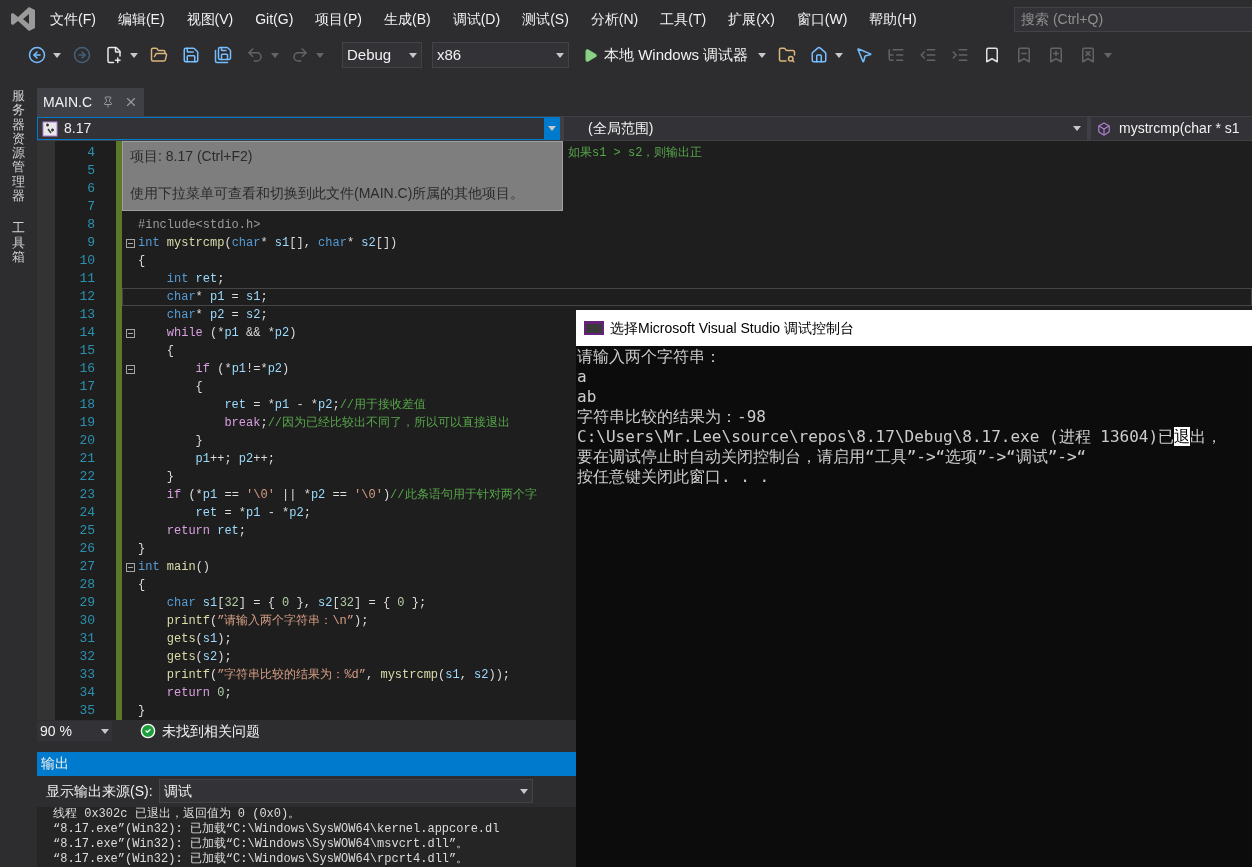 The image size is (1252, 867). I want to click on start-debugging-button: 本地 Windows 调试器, so click(666, 55).